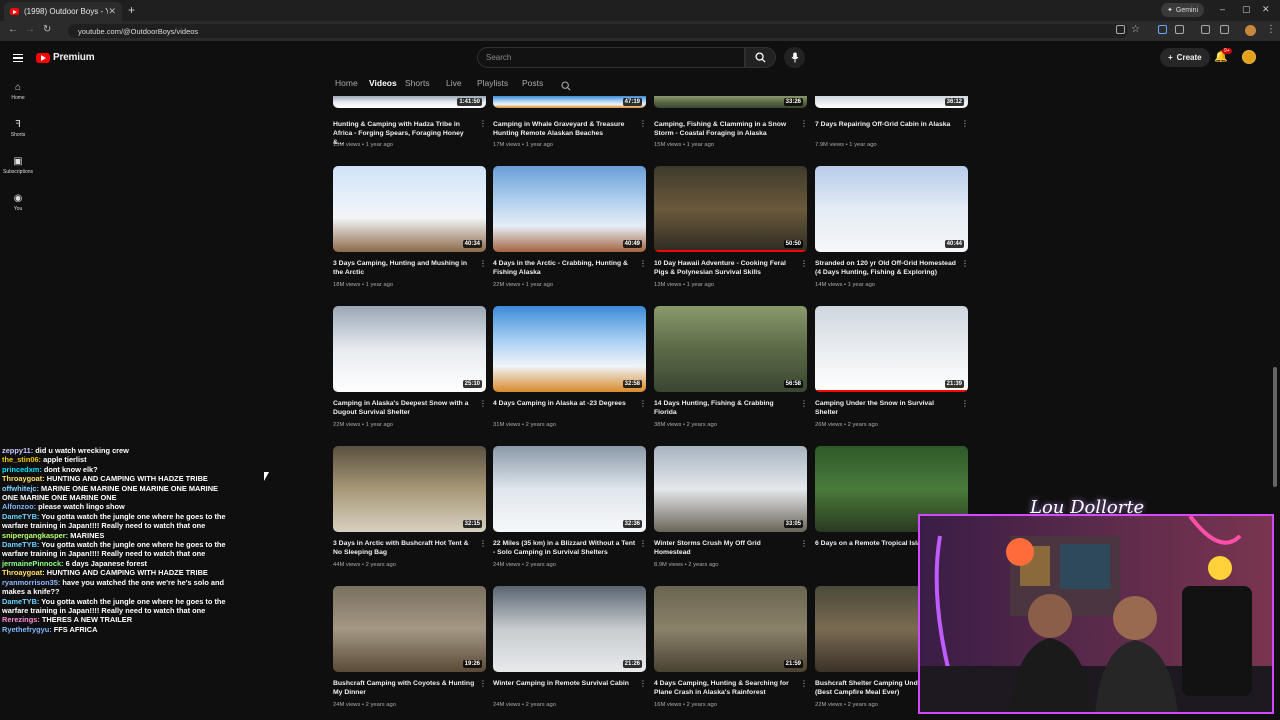 Image resolution: width=1280 pixels, height=720 pixels. Describe the element at coordinates (730, 489) in the screenshot. I see `video-thumbnail: 33:05` at that location.